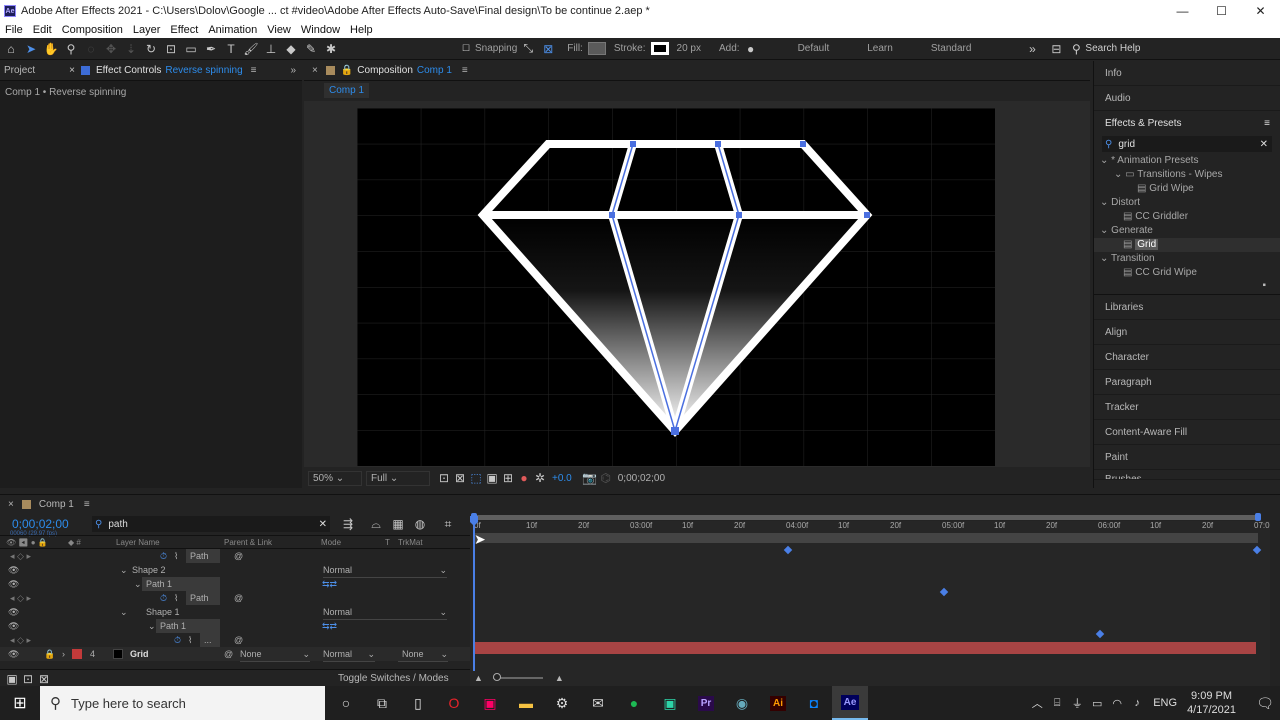 The width and height of the screenshot is (1280, 720). I want to click on illustrator-icon: Ai, so click(778, 703).